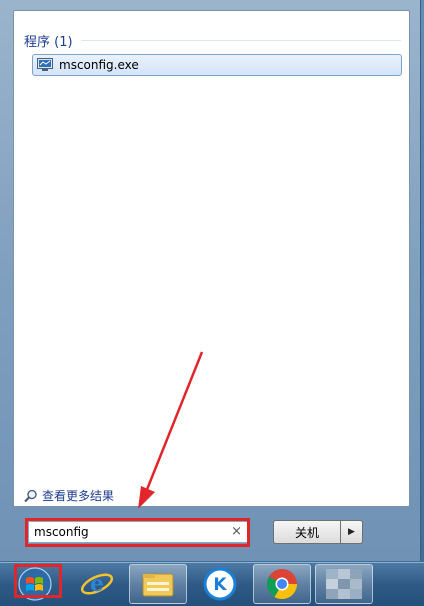 Image resolution: width=424 pixels, height=606 pixels. I want to click on programs-group-header: 程序 (1), so click(212, 40).